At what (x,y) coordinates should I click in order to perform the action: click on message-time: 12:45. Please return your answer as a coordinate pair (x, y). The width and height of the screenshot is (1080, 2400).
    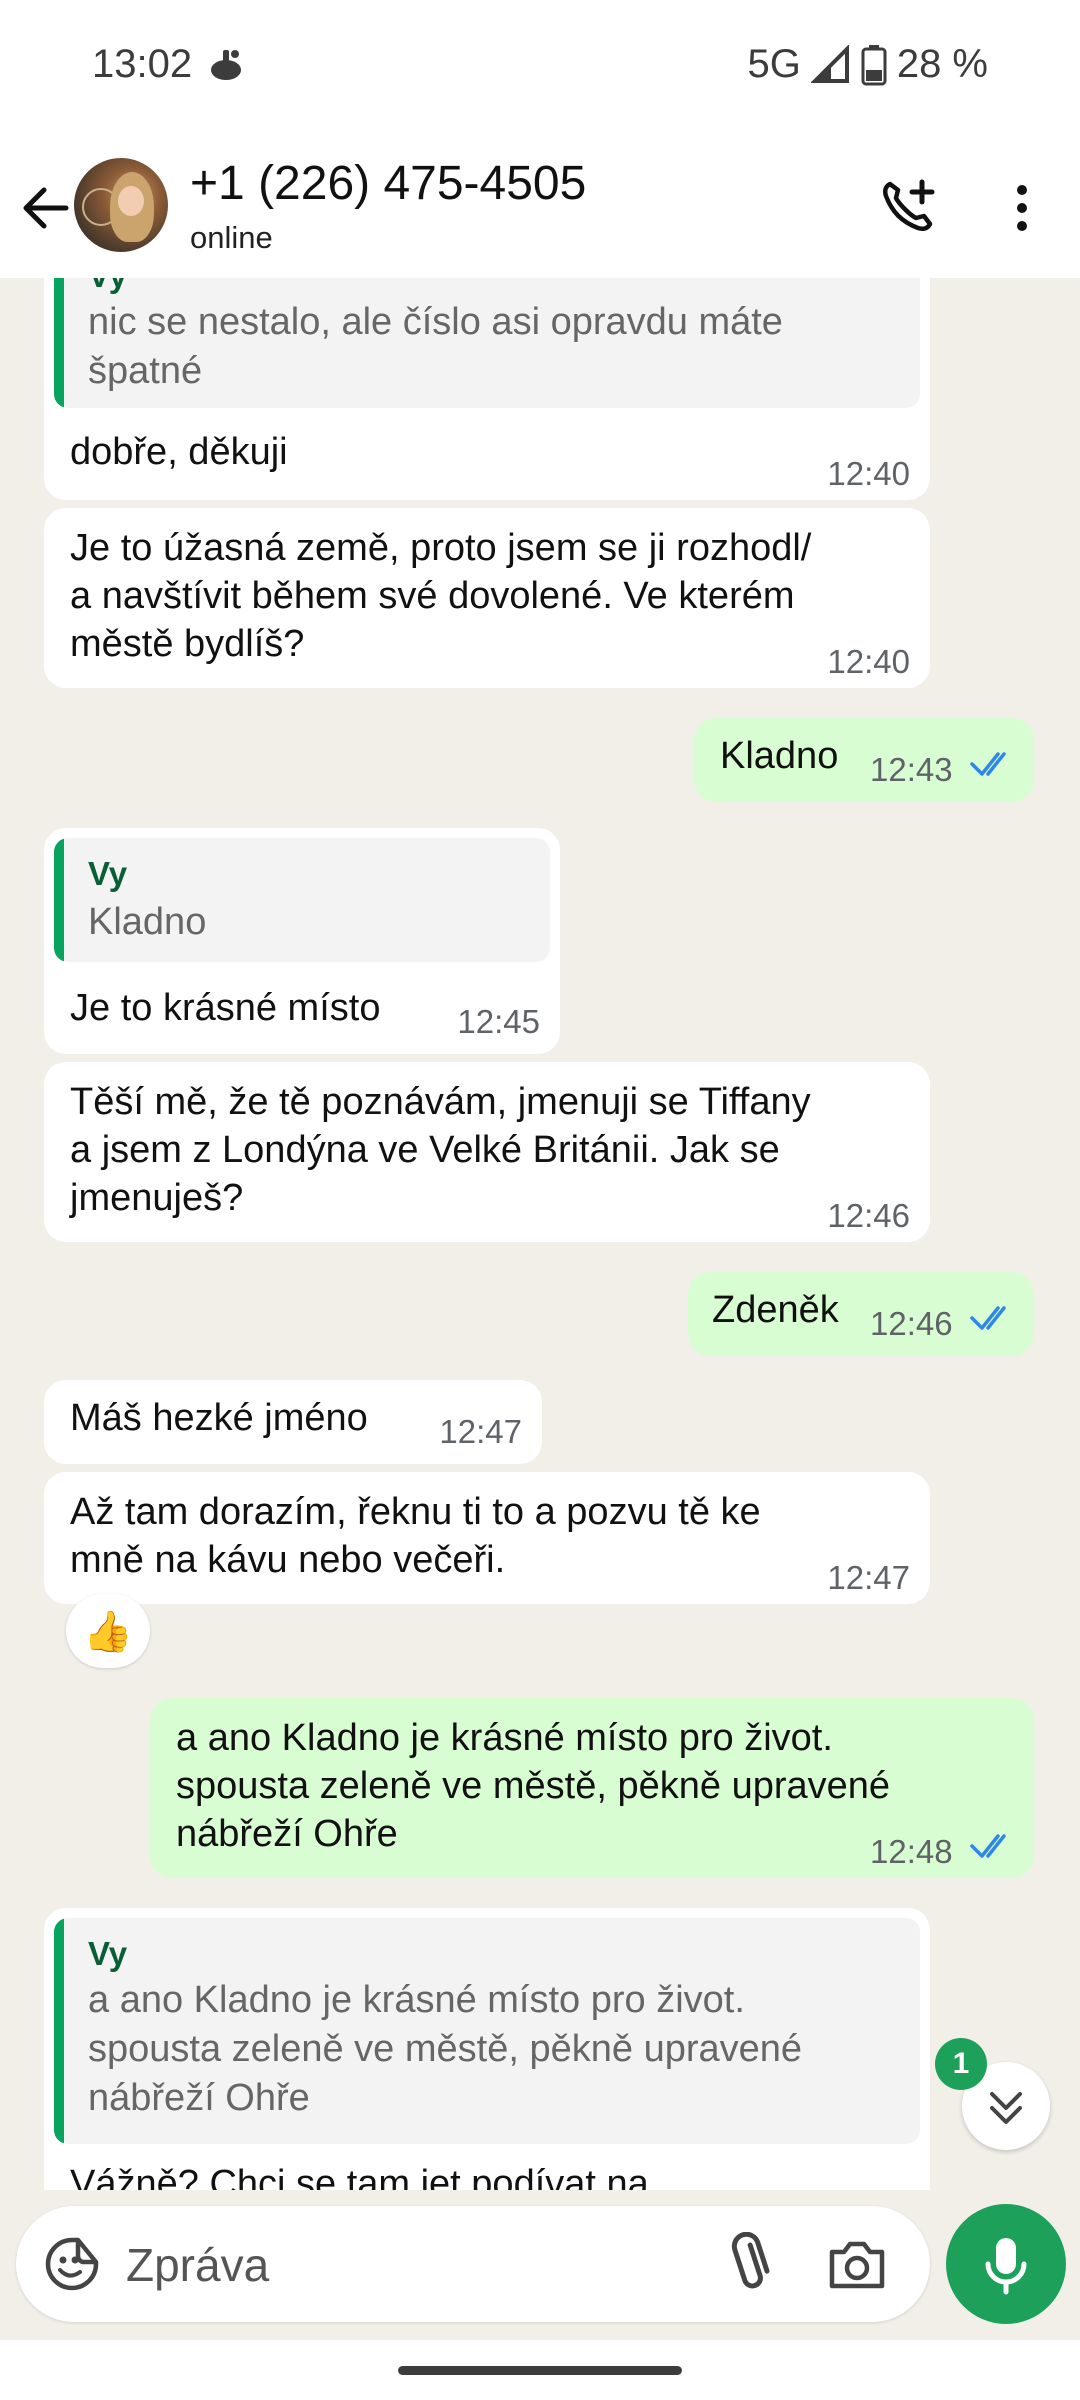
    Looking at the image, I should click on (498, 1021).